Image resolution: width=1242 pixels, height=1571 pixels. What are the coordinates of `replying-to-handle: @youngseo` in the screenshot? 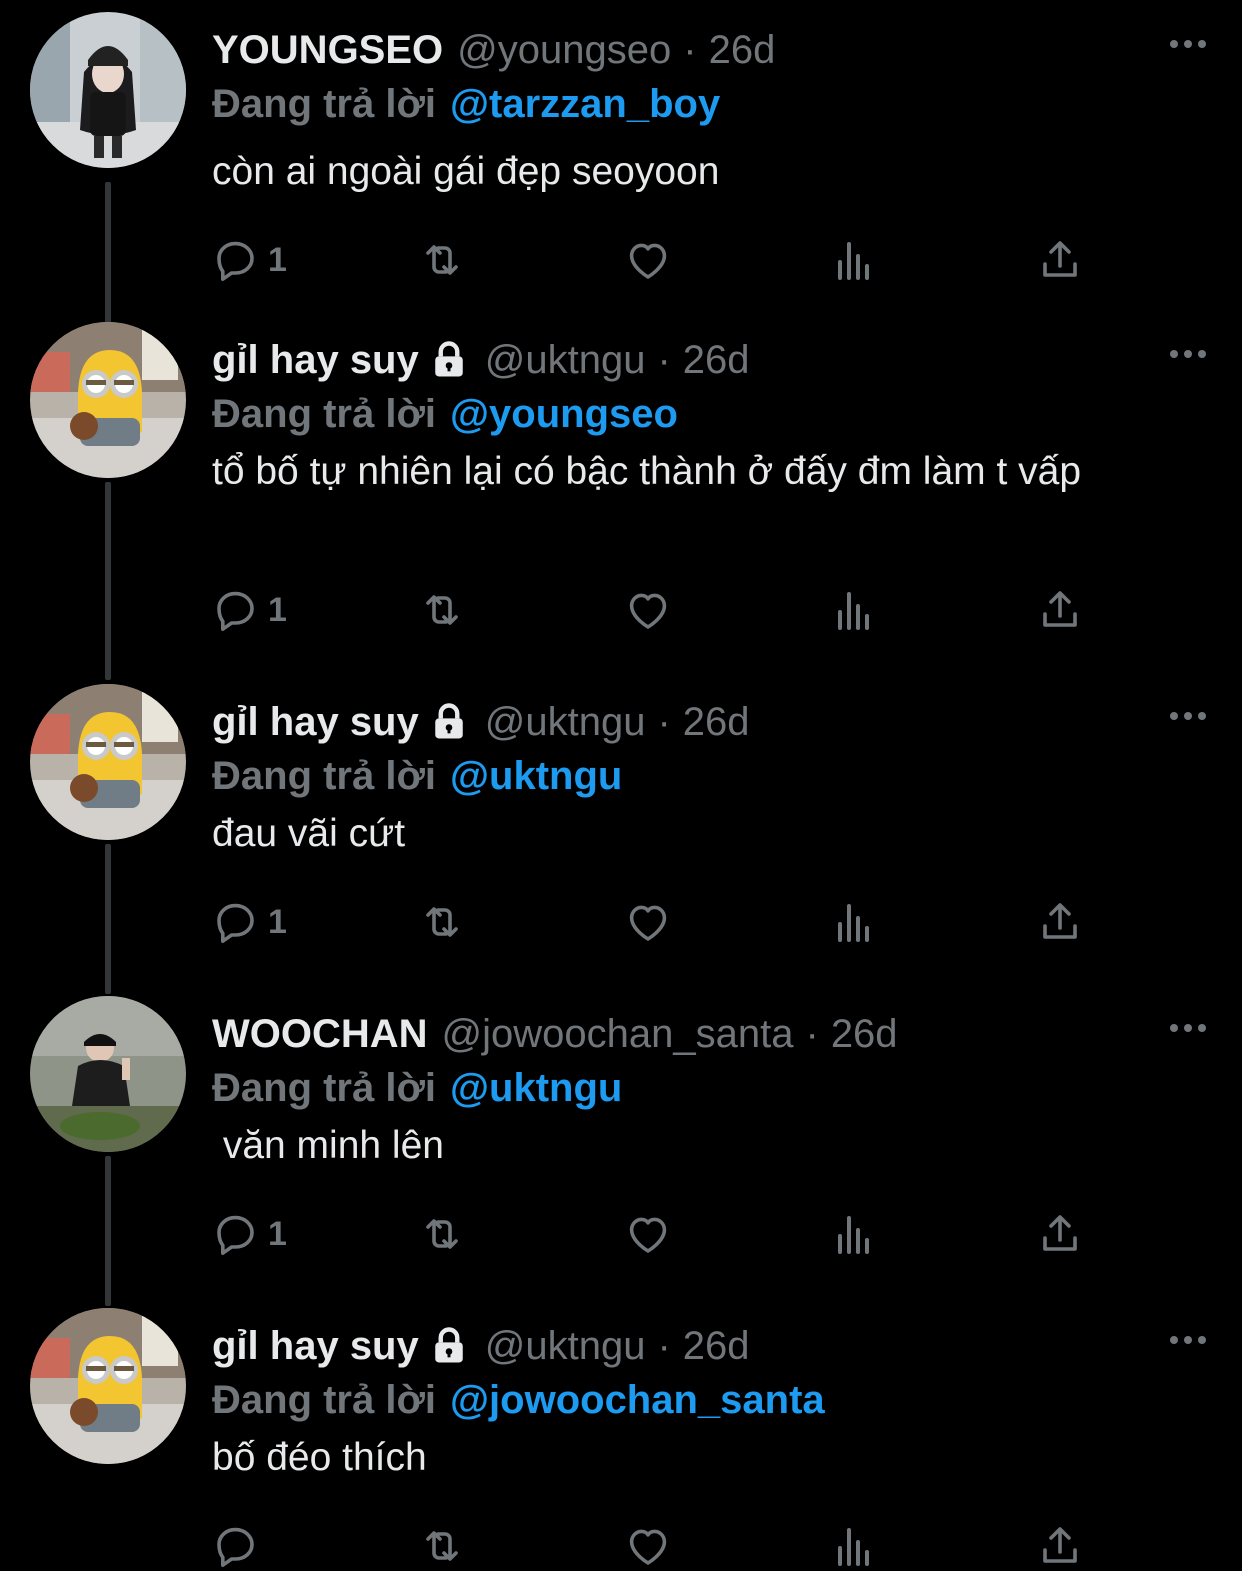 It's located at (564, 414).